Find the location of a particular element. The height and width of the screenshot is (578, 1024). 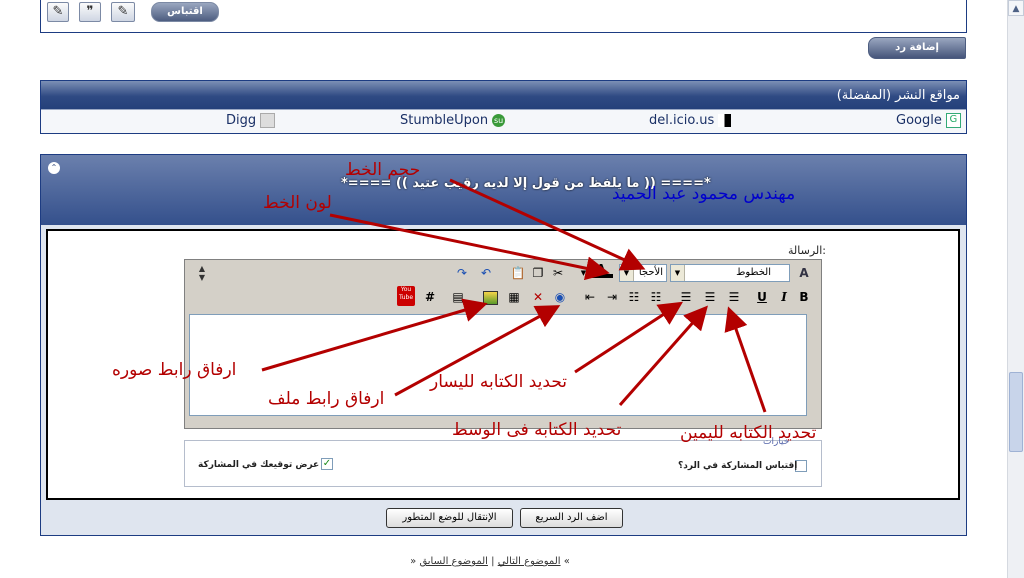

font-color-arrow is located at coordinates (469, 247).